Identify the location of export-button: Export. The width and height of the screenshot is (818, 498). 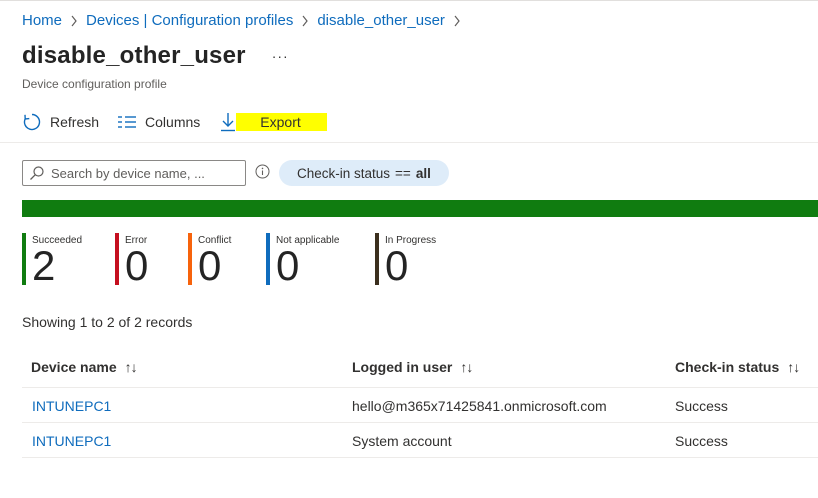
(272, 122).